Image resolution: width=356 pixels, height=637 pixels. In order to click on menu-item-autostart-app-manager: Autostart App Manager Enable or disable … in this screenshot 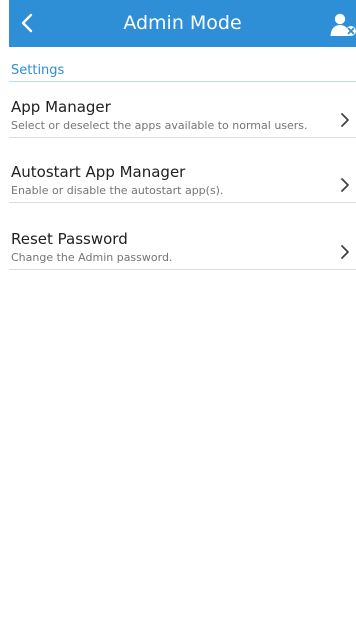, I will do `click(182, 175)`.